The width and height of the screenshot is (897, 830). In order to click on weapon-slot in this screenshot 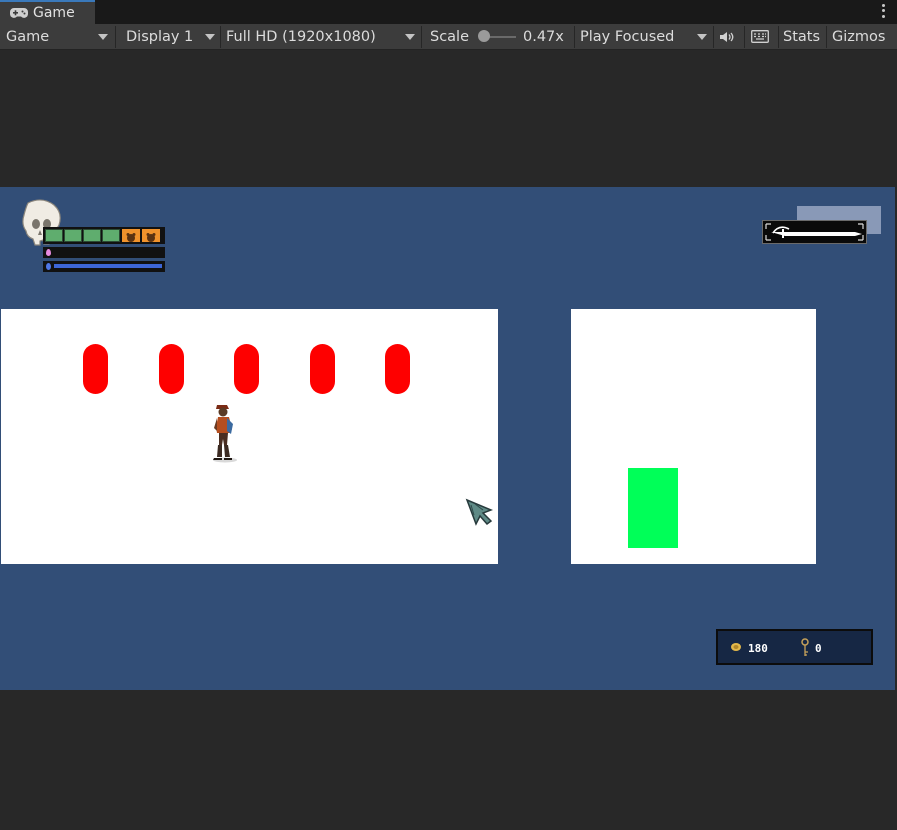, I will do `click(814, 232)`.